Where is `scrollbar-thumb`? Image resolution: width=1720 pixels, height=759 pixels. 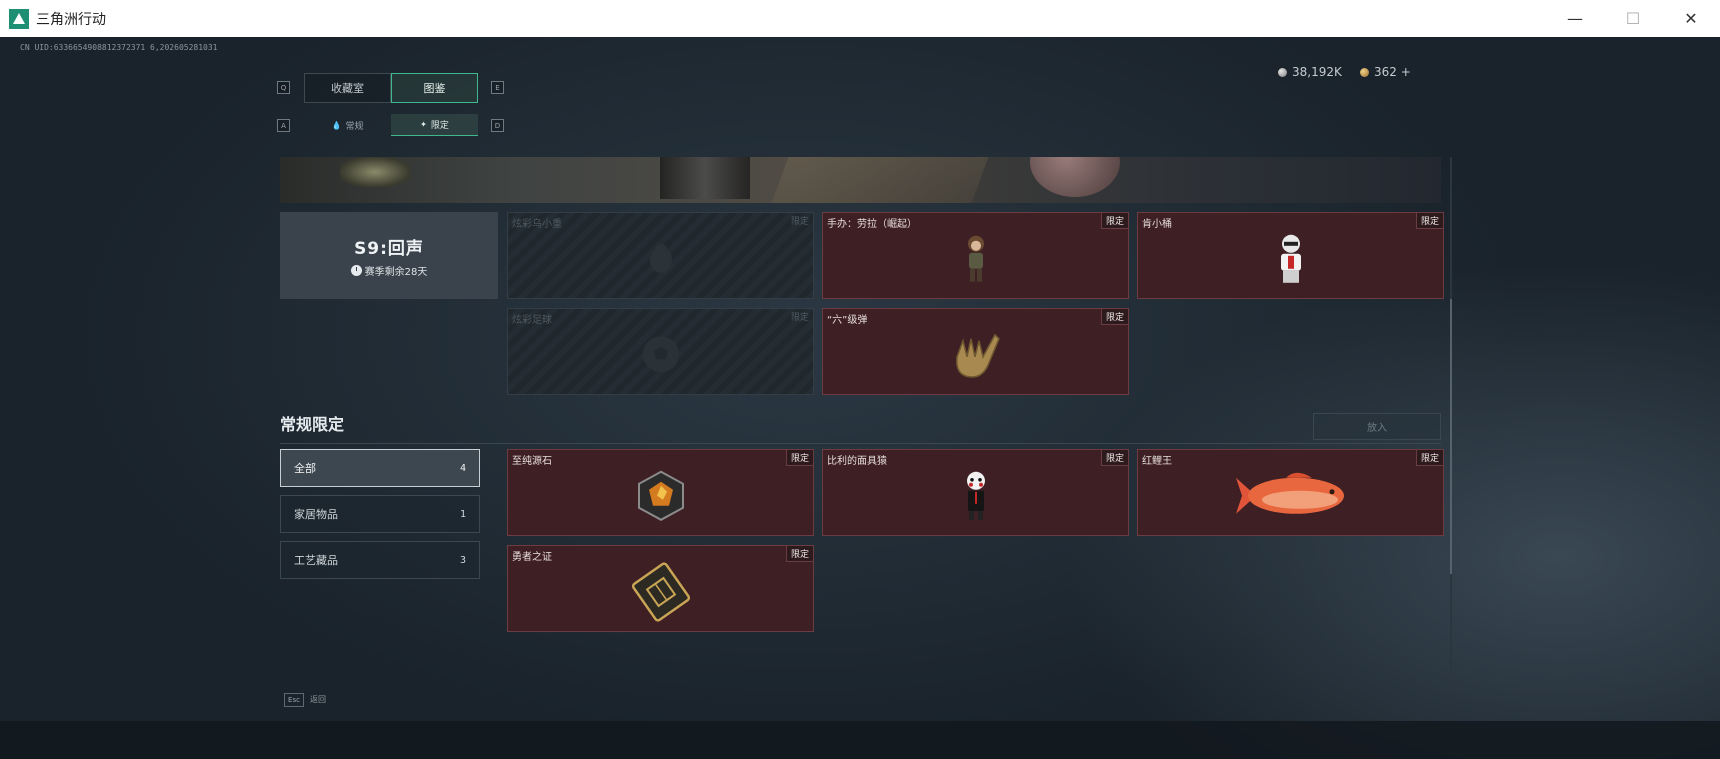 scrollbar-thumb is located at coordinates (1451, 436).